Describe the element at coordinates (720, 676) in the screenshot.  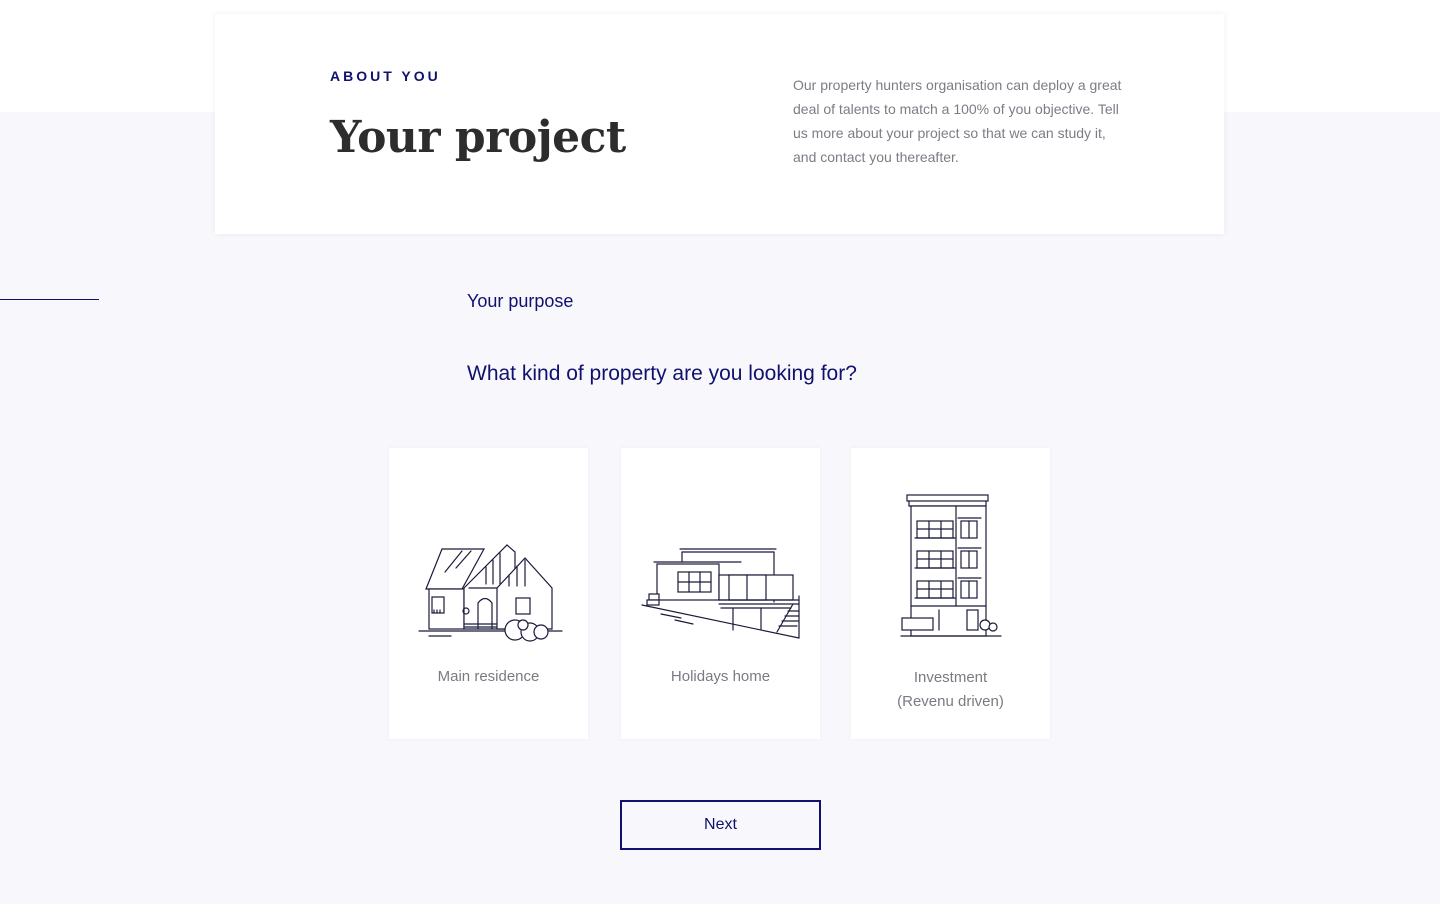
I see `option-label: Holidays home` at that location.